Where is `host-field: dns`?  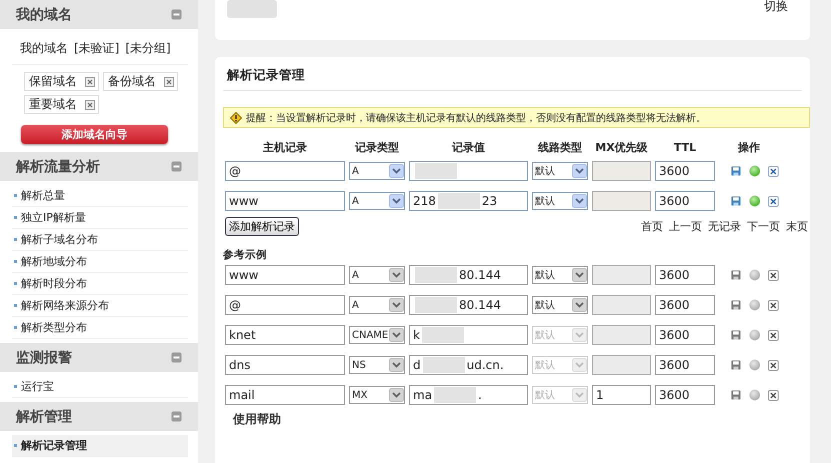
host-field: dns is located at coordinates (285, 365).